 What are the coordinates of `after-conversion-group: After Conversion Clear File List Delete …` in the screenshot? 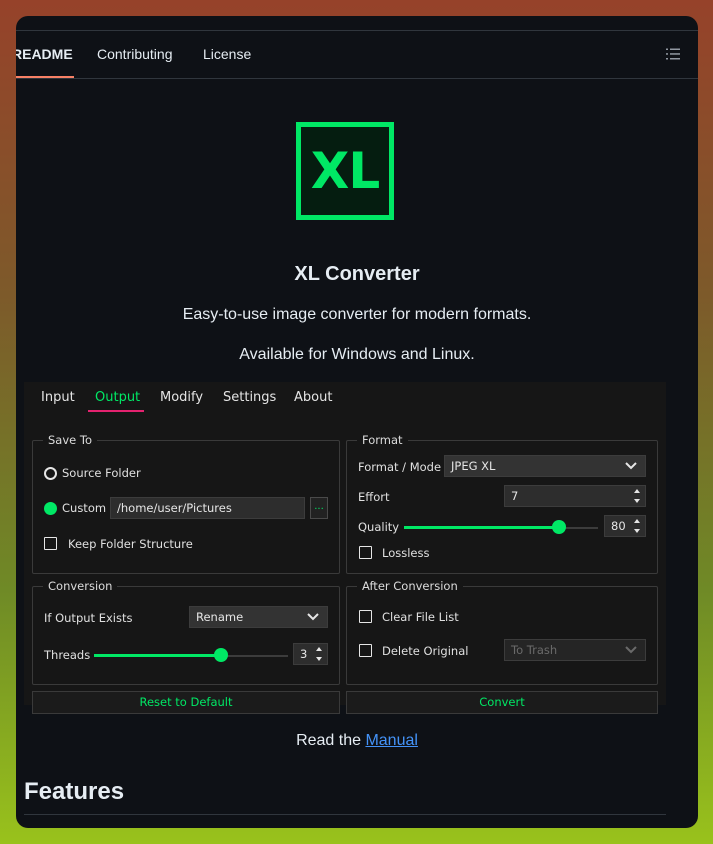 It's located at (502, 632).